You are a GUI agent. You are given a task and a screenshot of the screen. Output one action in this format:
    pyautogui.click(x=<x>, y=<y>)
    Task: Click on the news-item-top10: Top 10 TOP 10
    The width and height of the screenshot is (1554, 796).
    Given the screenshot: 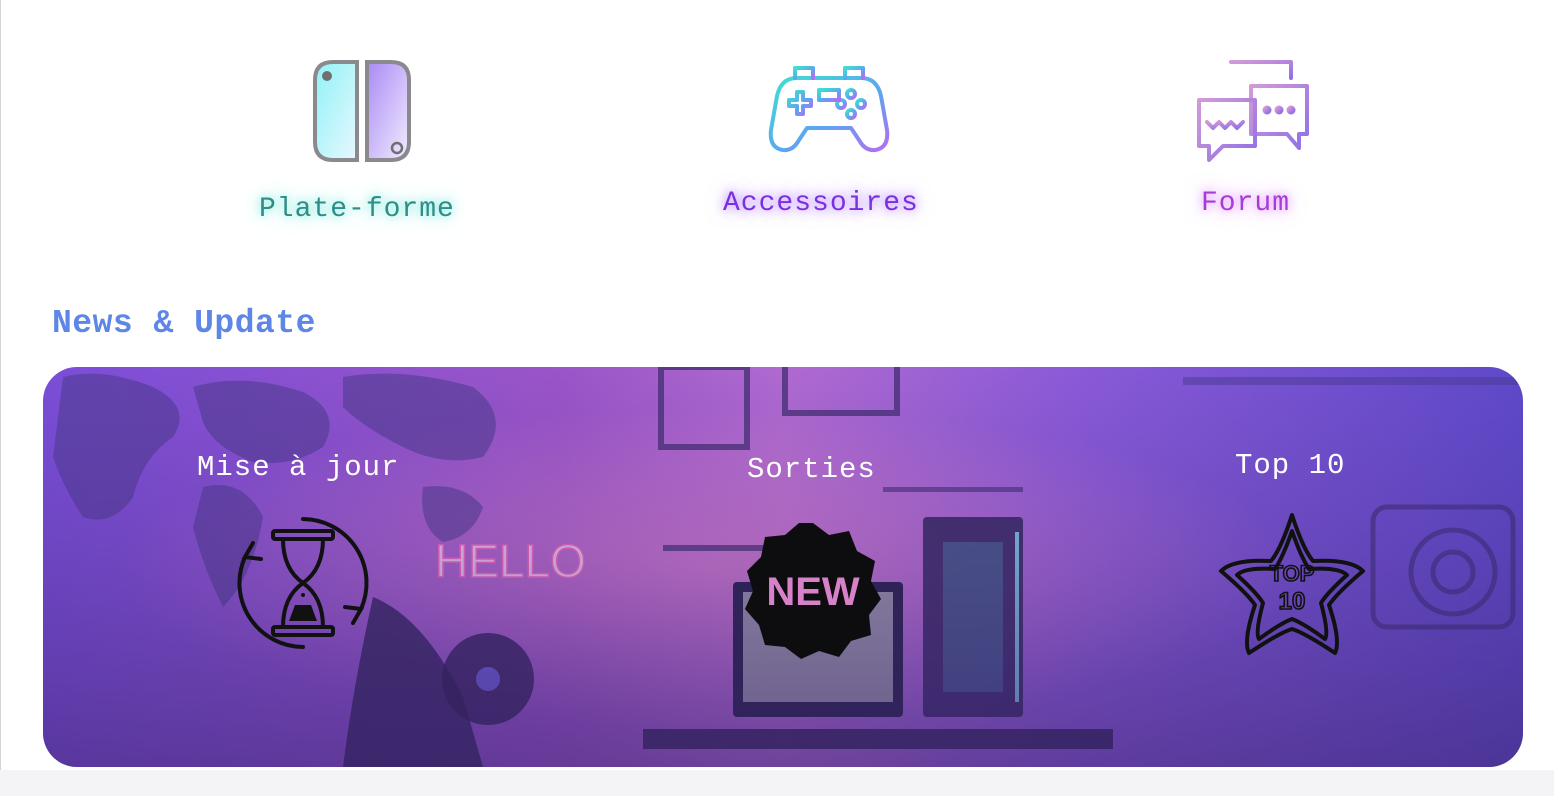 What is the action you would take?
    pyautogui.click(x=1293, y=554)
    